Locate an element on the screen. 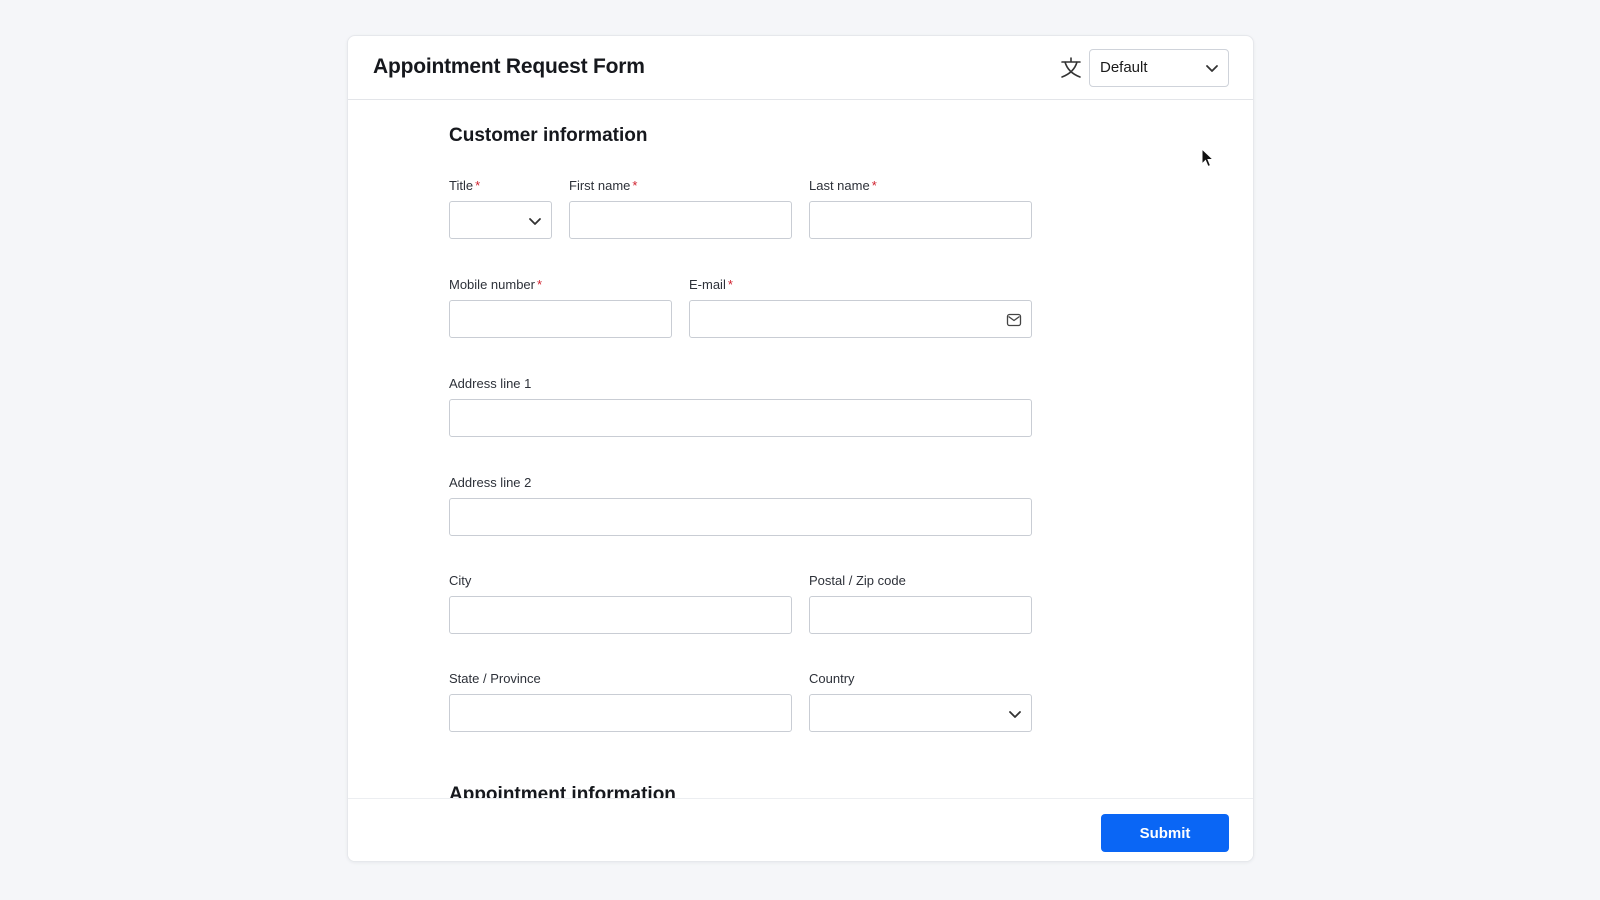  mobile-number-input is located at coordinates (560, 319).